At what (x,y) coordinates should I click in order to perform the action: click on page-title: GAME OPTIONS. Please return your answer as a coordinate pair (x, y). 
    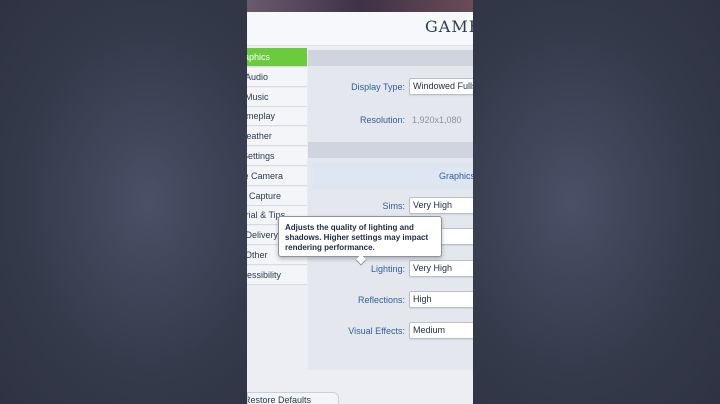
    Looking at the image, I should click on (449, 26).